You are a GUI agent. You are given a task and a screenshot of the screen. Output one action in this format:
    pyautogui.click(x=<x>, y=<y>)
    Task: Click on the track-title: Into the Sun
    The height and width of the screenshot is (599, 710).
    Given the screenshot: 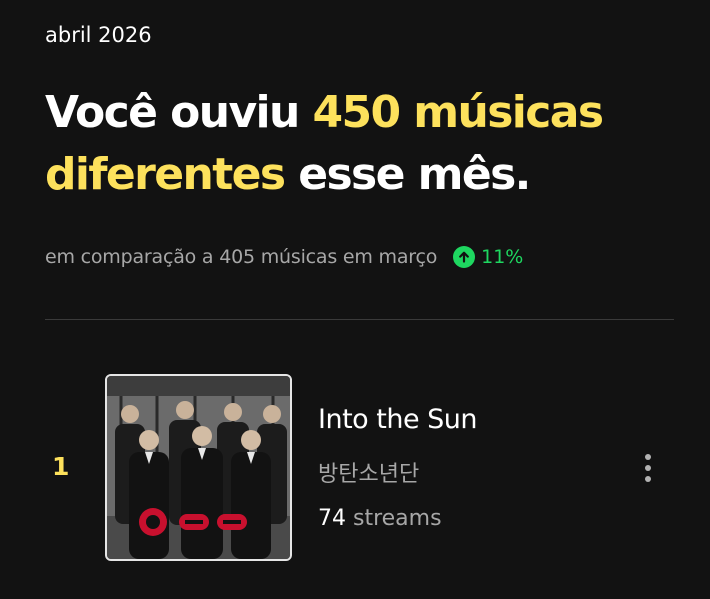 What is the action you would take?
    pyautogui.click(x=398, y=419)
    